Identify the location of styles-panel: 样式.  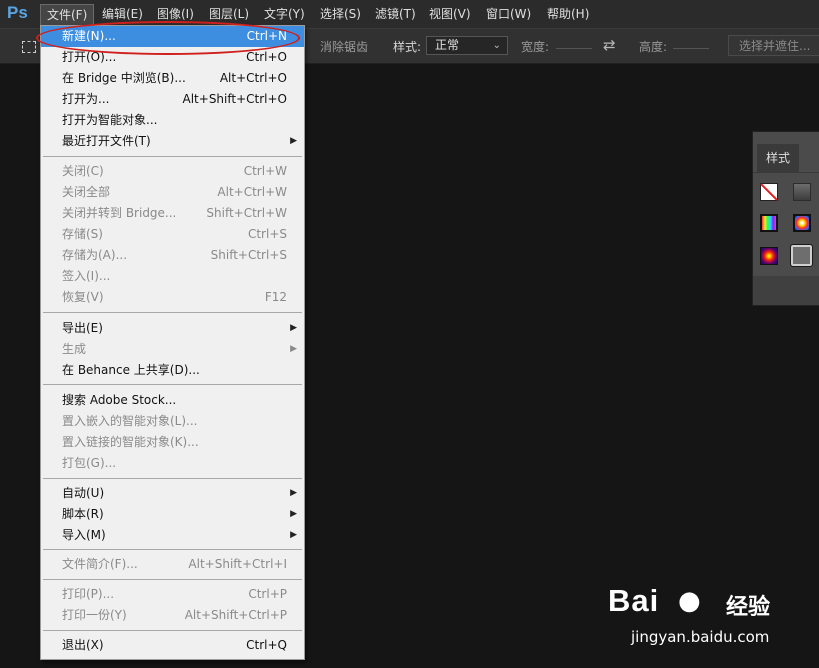
(785, 218).